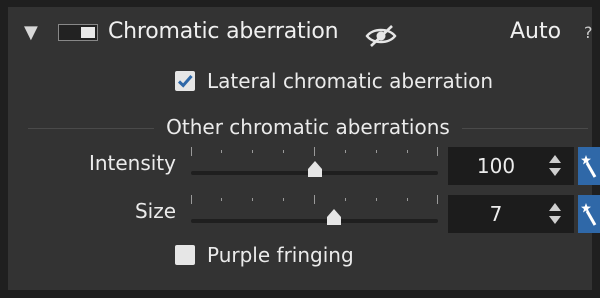  I want to click on lateral-checkbox, so click(185, 81).